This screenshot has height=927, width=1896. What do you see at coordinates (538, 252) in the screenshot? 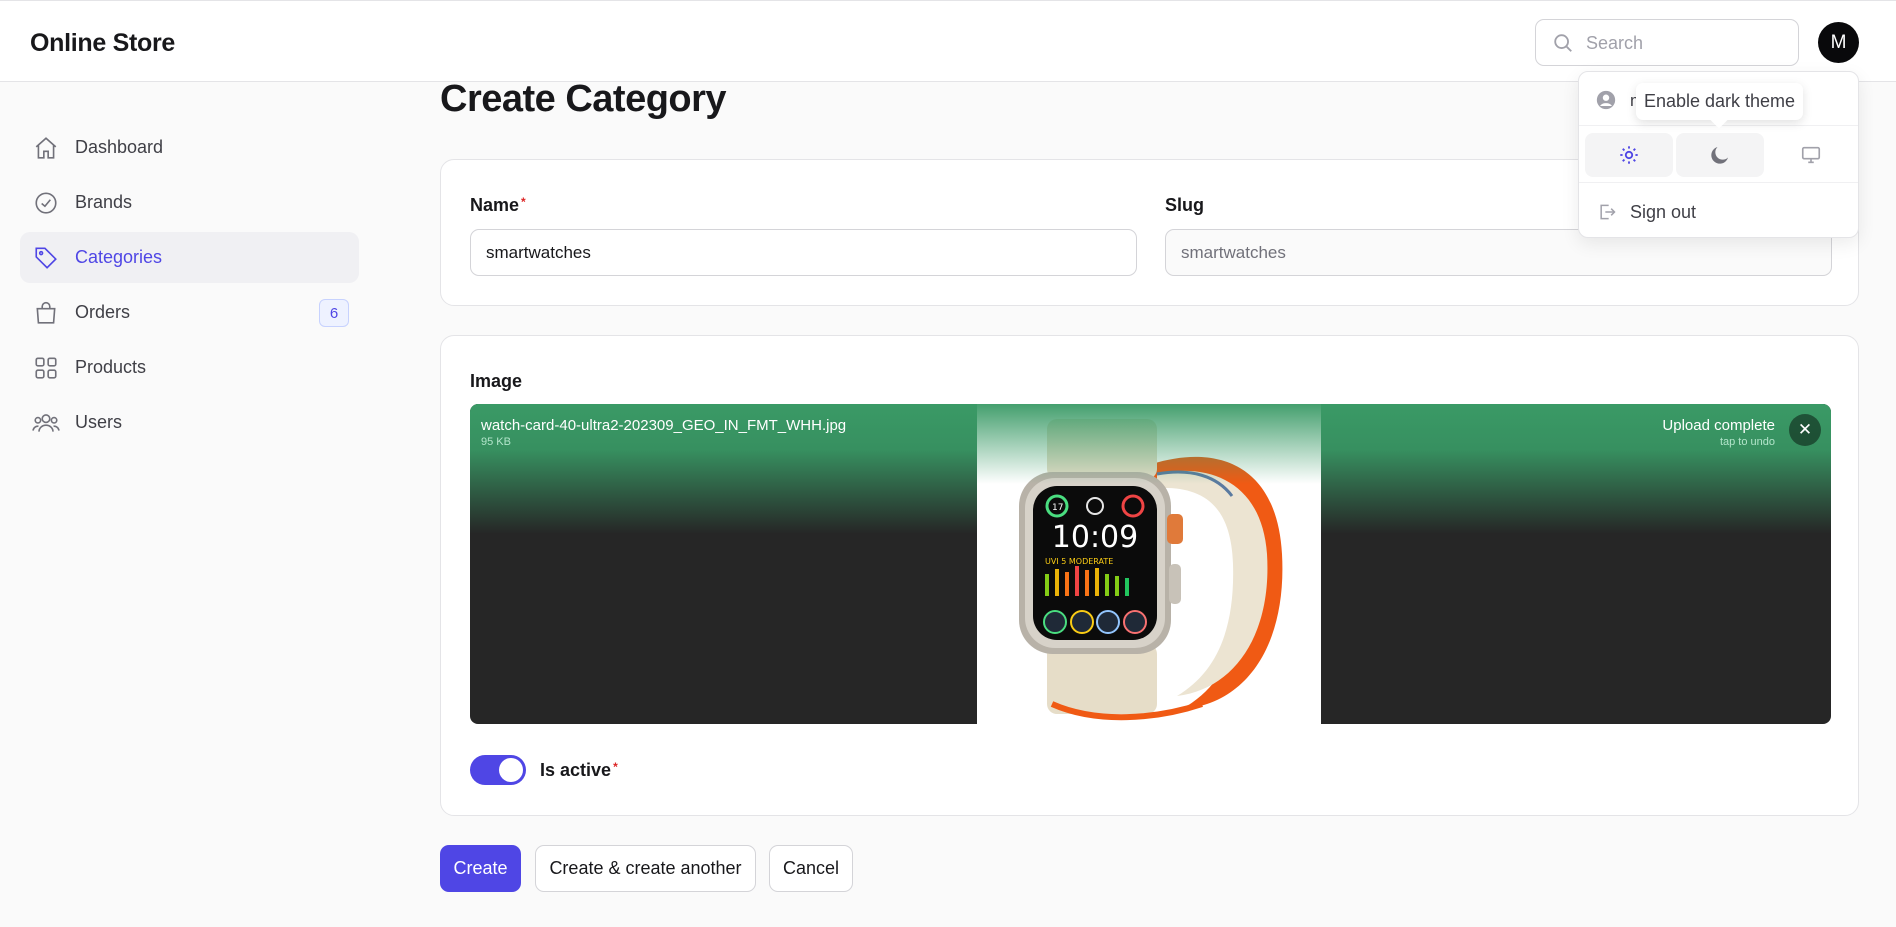
I see `name-field-value: smartwatches` at bounding box center [538, 252].